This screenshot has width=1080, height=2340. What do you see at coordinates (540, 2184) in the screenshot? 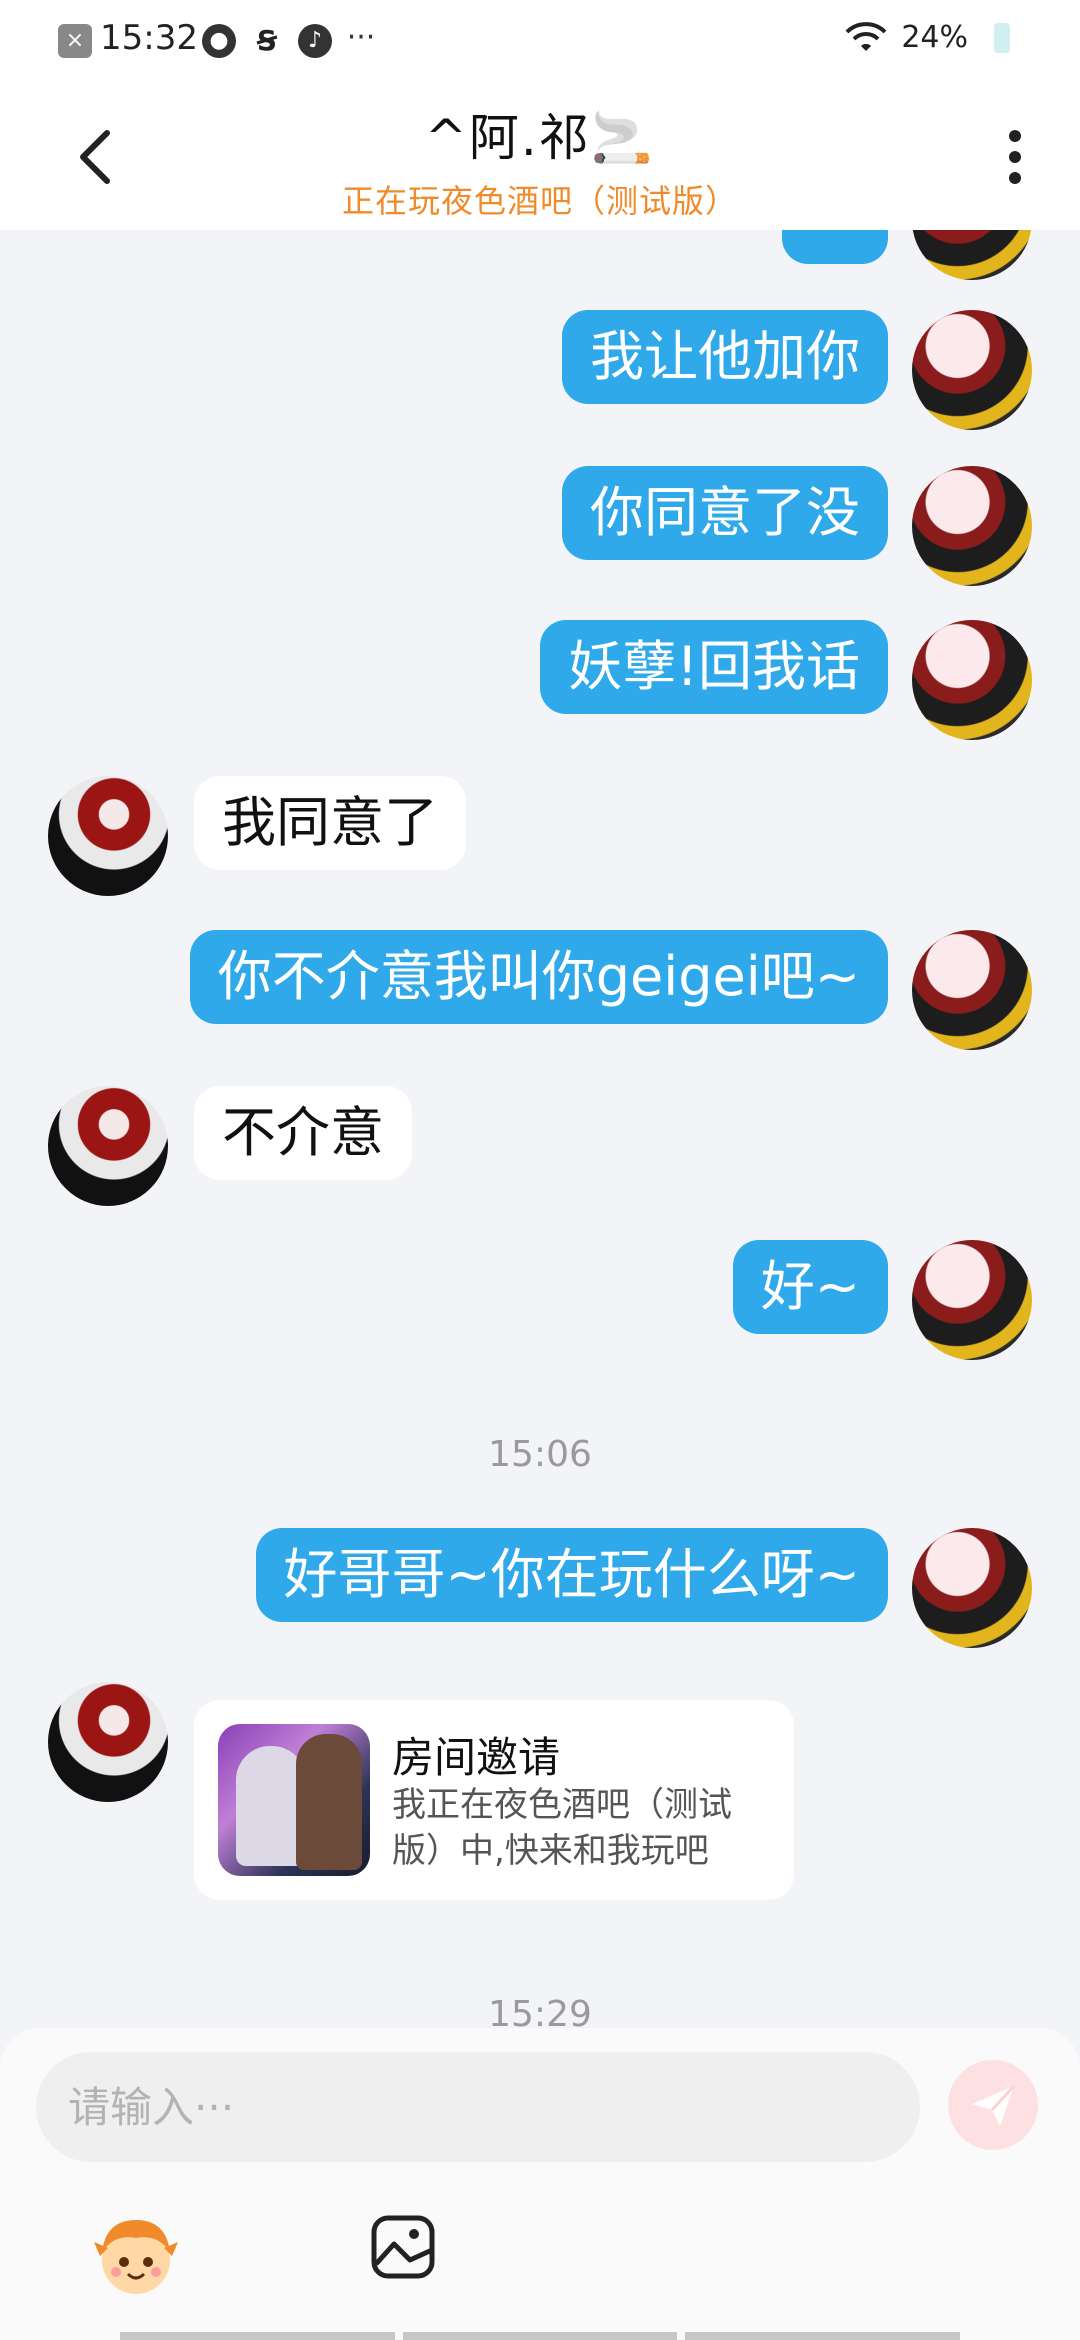
I see `input-panel` at bounding box center [540, 2184].